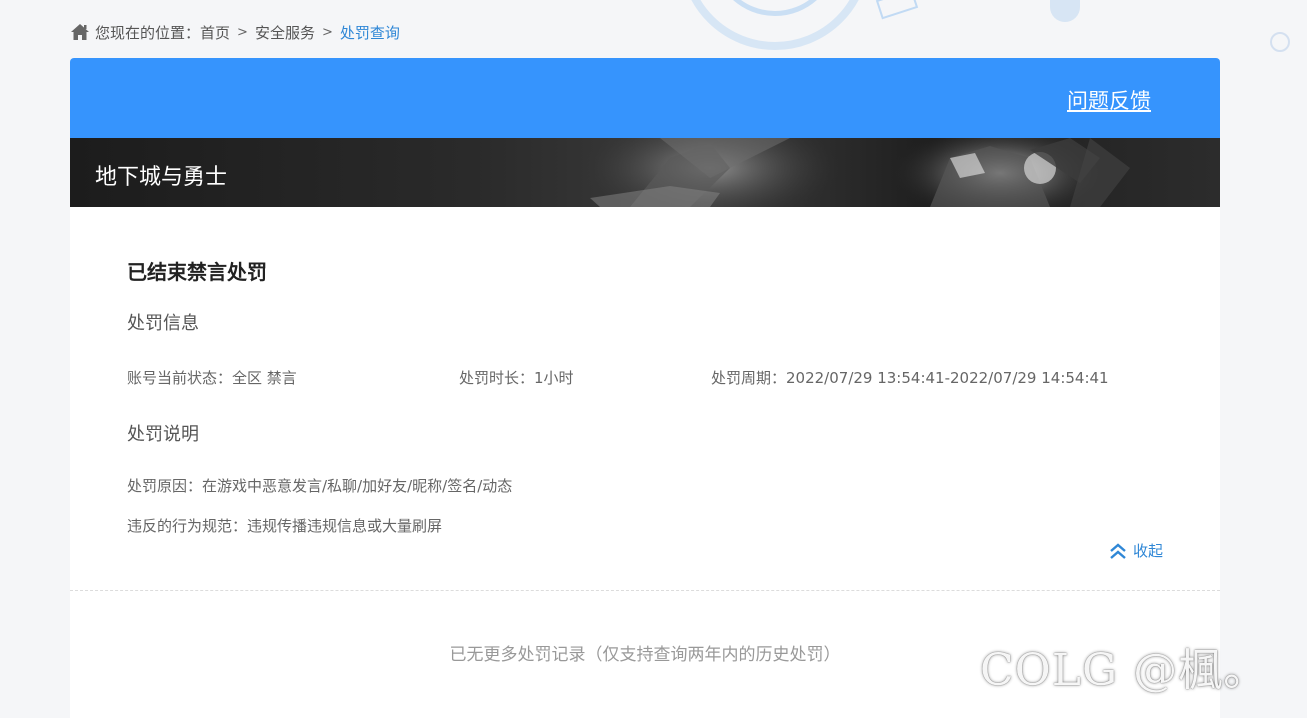 This screenshot has width=1307, height=718. What do you see at coordinates (197, 272) in the screenshot?
I see `punishment-title: 已结束禁言处罚` at bounding box center [197, 272].